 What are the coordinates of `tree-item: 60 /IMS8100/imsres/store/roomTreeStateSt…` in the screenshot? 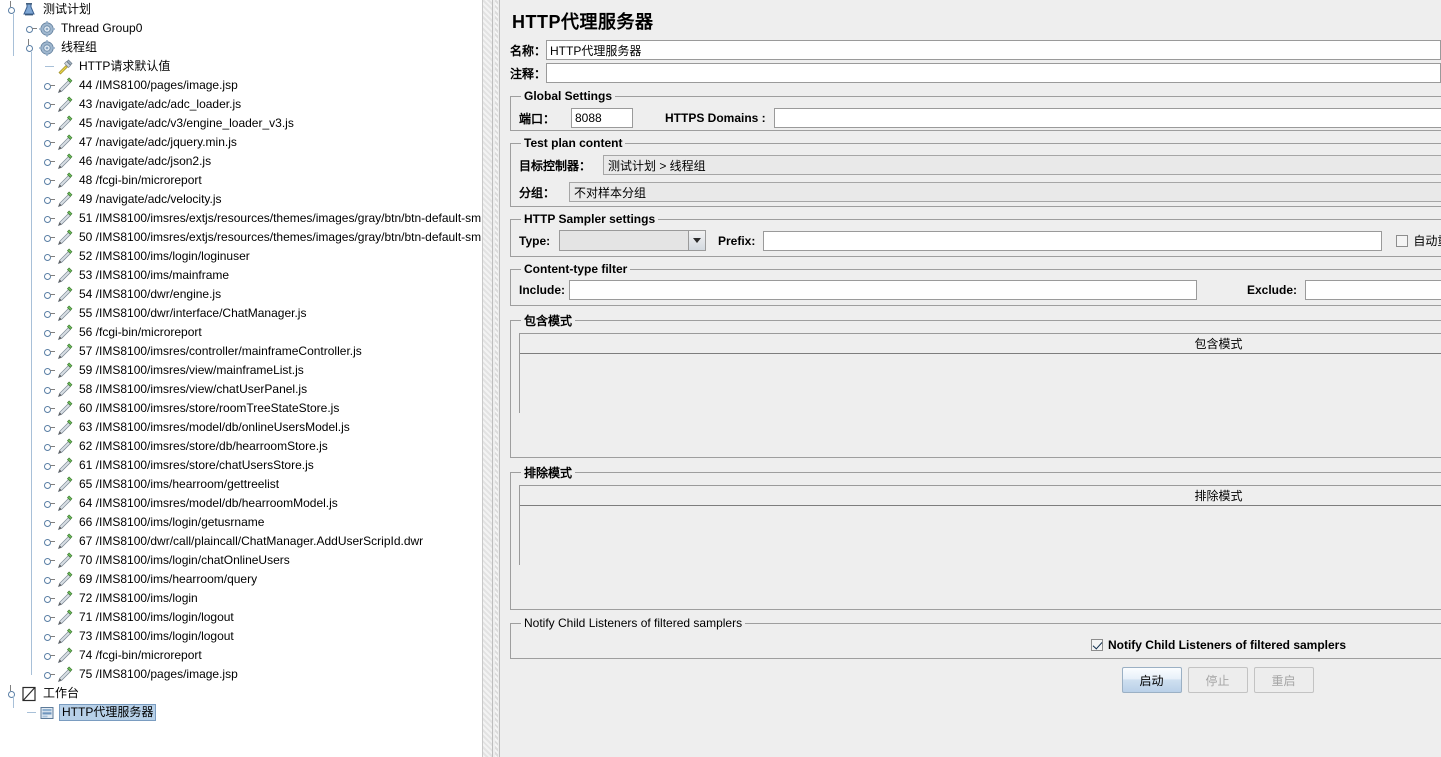 It's located at (241, 408).